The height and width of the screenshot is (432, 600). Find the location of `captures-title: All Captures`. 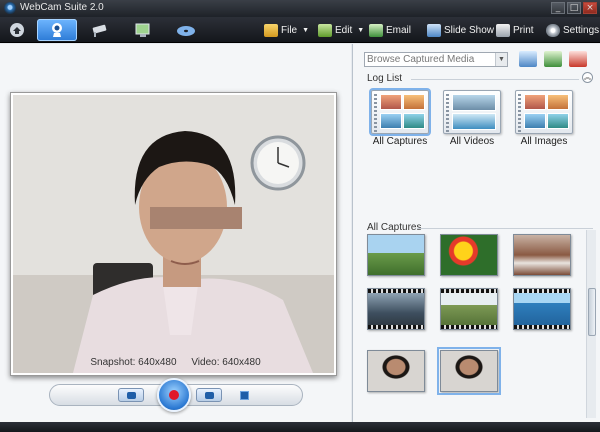

captures-title: All Captures is located at coordinates (394, 227).